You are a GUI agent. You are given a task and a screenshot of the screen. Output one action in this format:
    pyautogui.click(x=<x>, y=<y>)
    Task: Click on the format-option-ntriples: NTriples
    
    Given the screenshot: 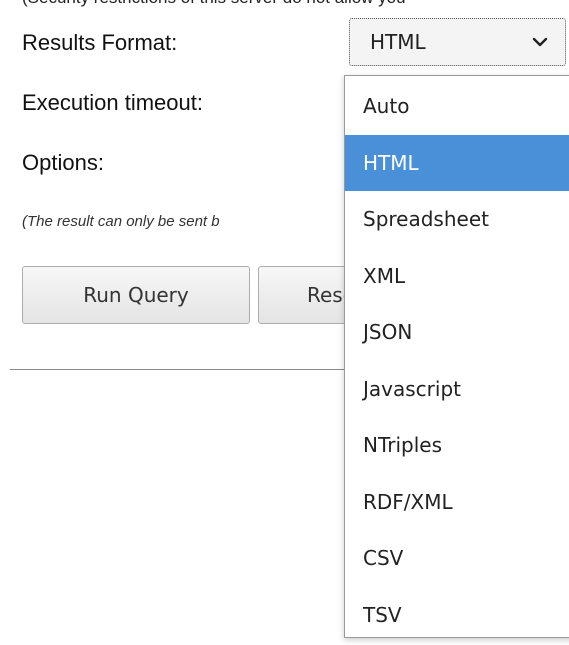 What is the action you would take?
    pyautogui.click(x=457, y=445)
    